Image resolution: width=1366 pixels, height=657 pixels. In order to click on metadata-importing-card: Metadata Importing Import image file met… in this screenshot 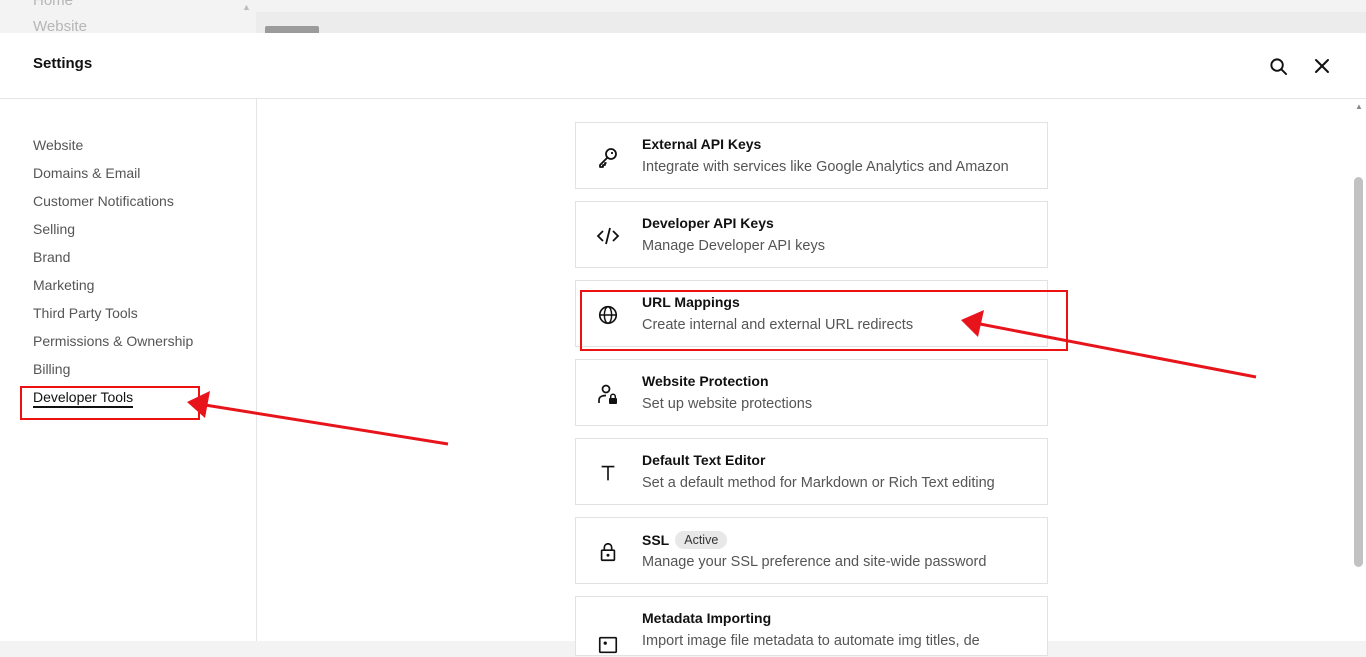, I will do `click(811, 626)`.